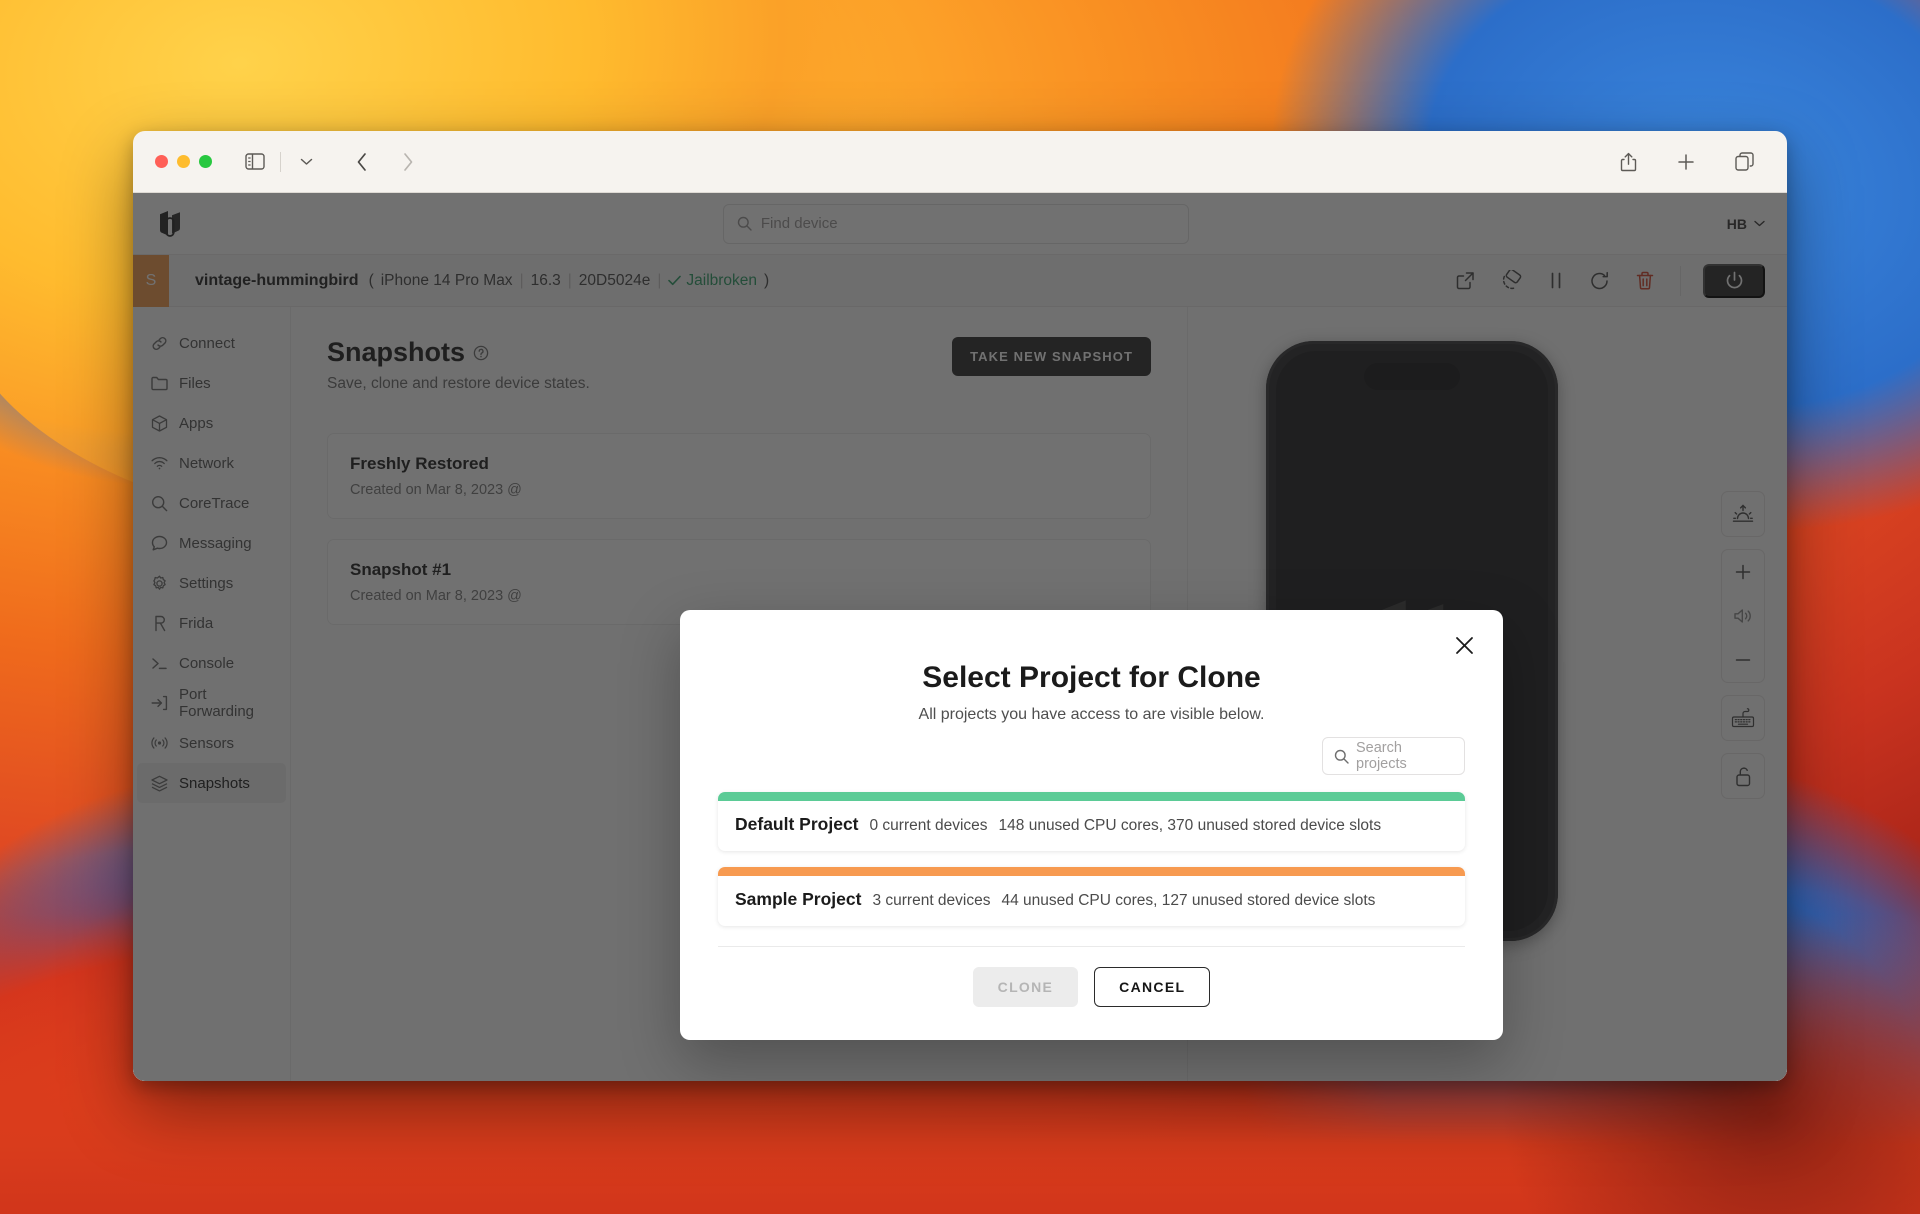 The image size is (1920, 1214). I want to click on close-window-button, so click(161, 161).